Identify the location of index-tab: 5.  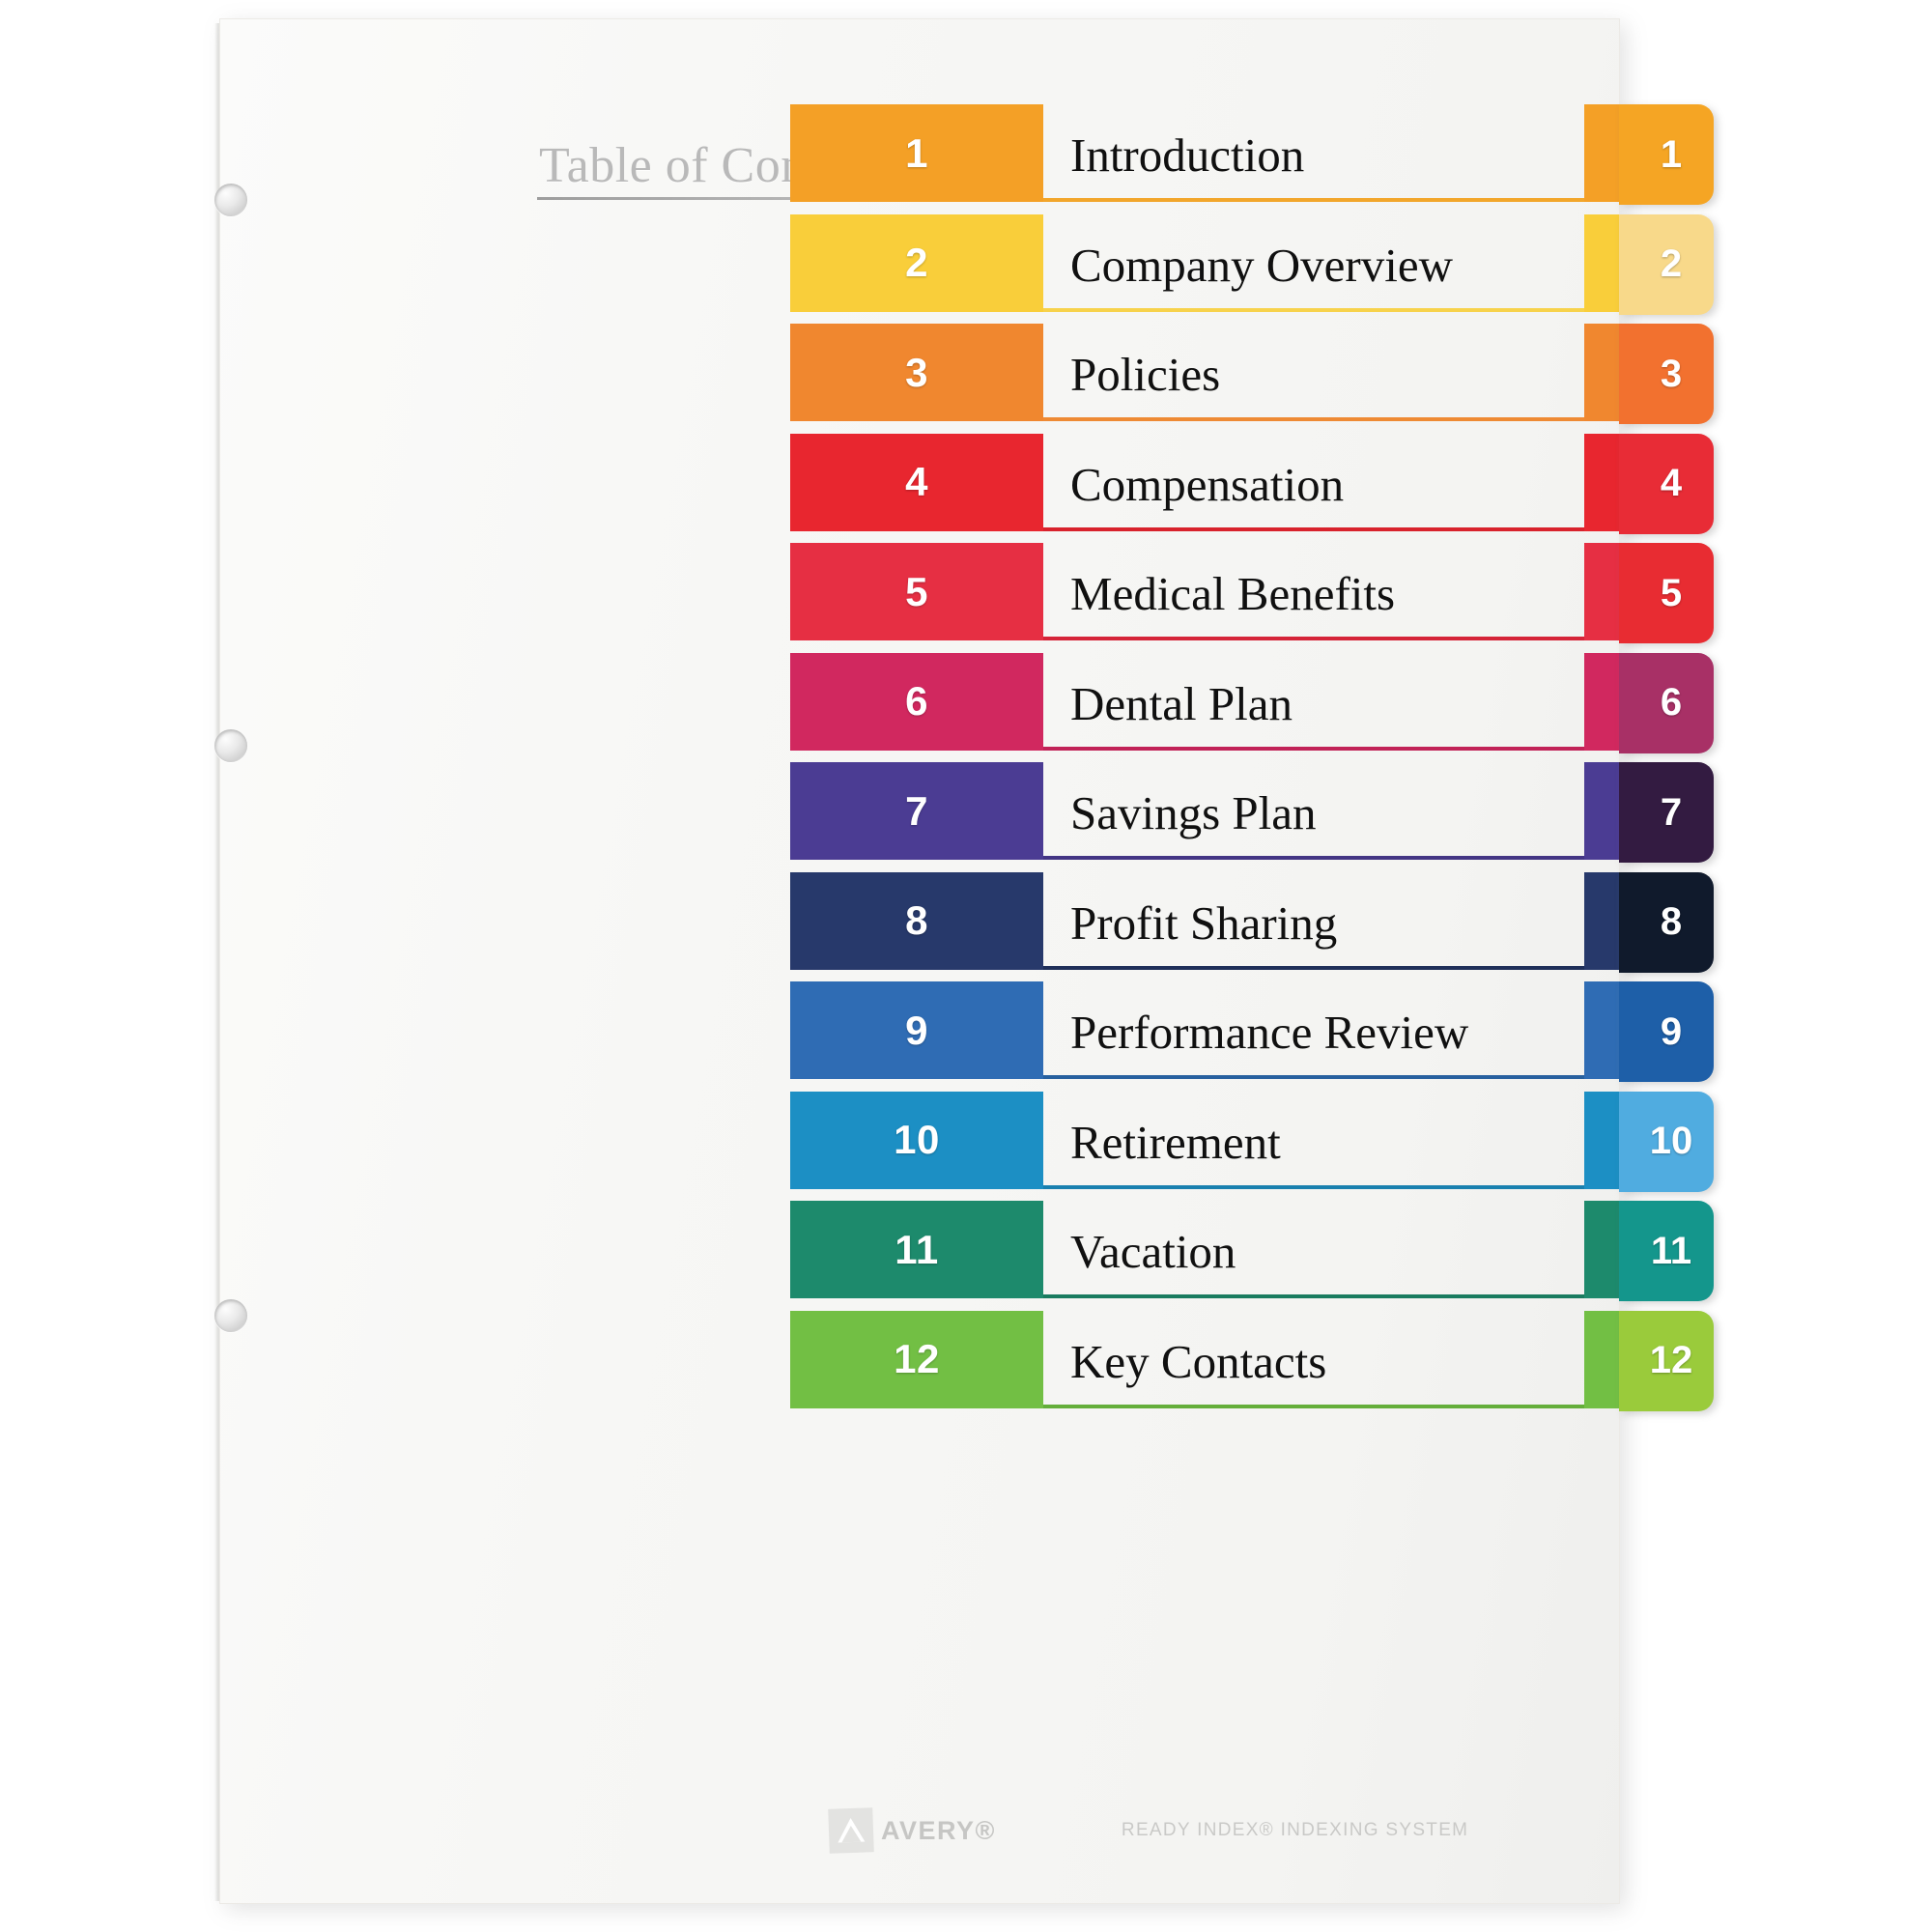
(1666, 593).